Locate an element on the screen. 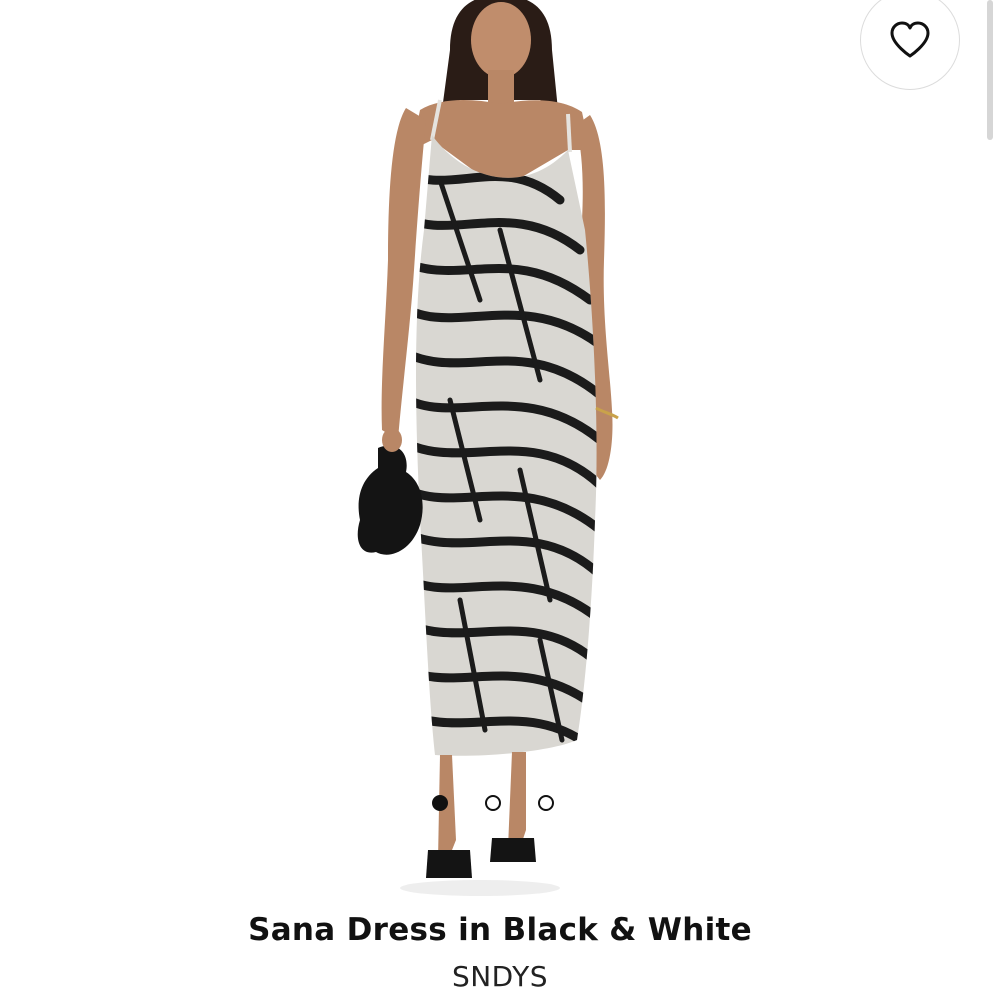 Image resolution: width=1000 pixels, height=1000 pixels. product-brand: SNDYS is located at coordinates (500, 976).